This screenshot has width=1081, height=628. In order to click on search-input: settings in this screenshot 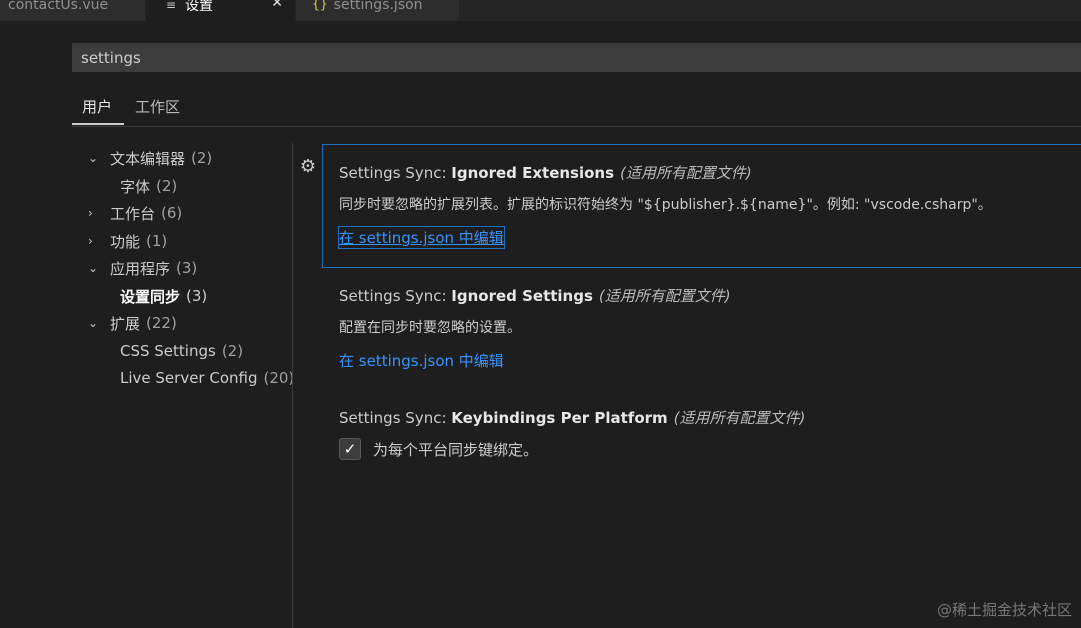, I will do `click(576, 57)`.